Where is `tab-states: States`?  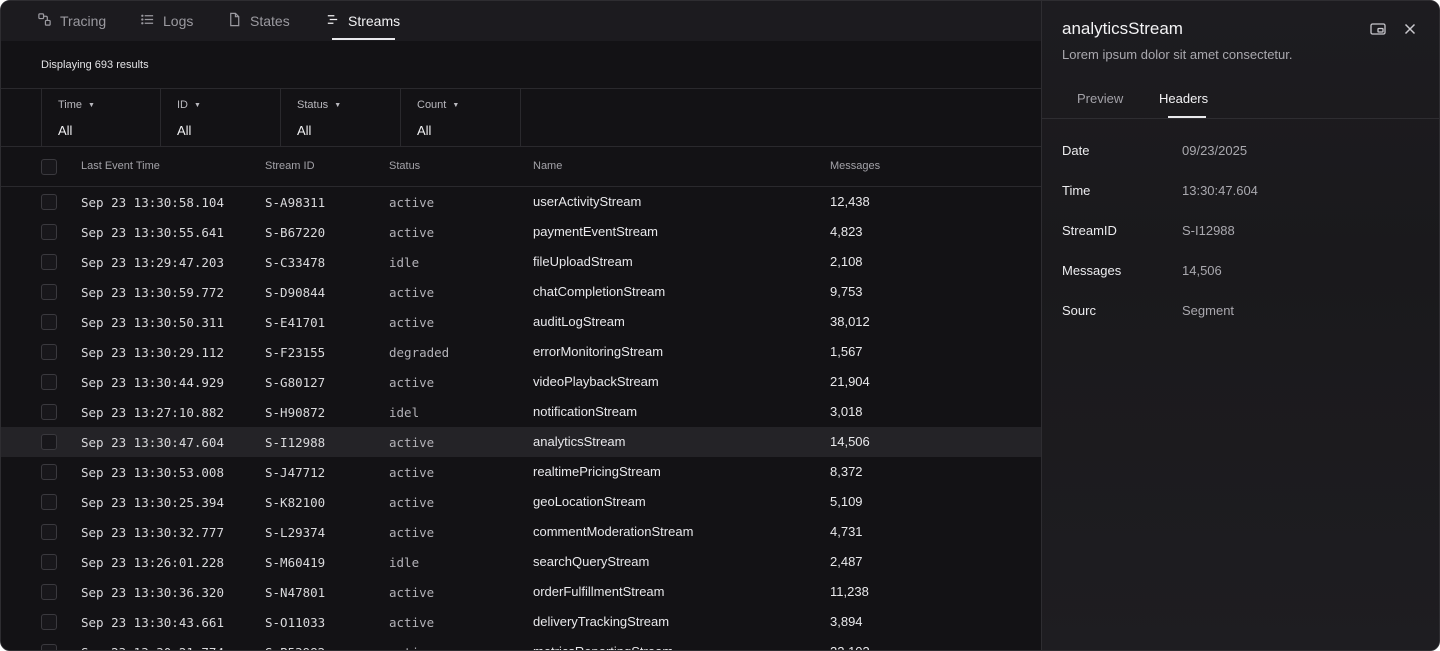 tab-states: States is located at coordinates (258, 21).